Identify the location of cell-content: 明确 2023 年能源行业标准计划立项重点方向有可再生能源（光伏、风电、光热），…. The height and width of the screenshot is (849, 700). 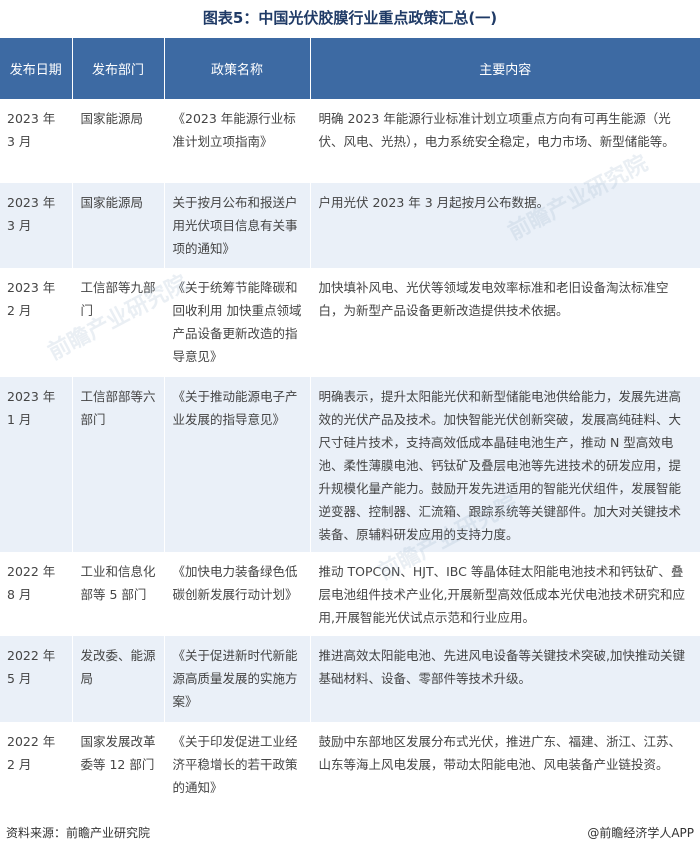
(505, 141).